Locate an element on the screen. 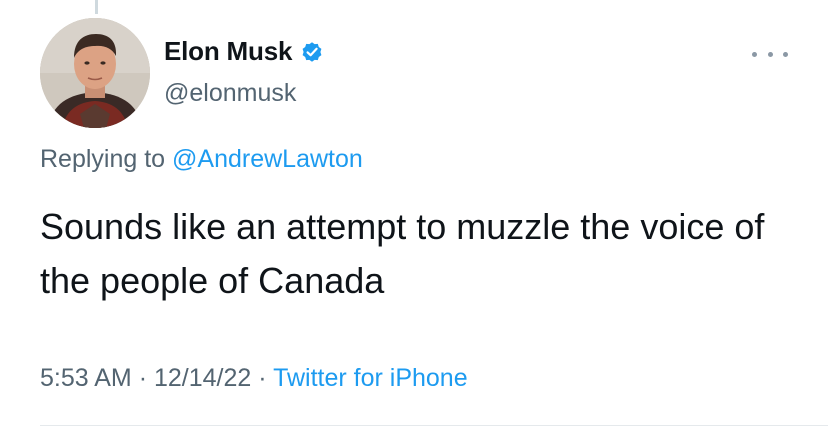  tweet-date: 12/14/22 is located at coordinates (202, 378).